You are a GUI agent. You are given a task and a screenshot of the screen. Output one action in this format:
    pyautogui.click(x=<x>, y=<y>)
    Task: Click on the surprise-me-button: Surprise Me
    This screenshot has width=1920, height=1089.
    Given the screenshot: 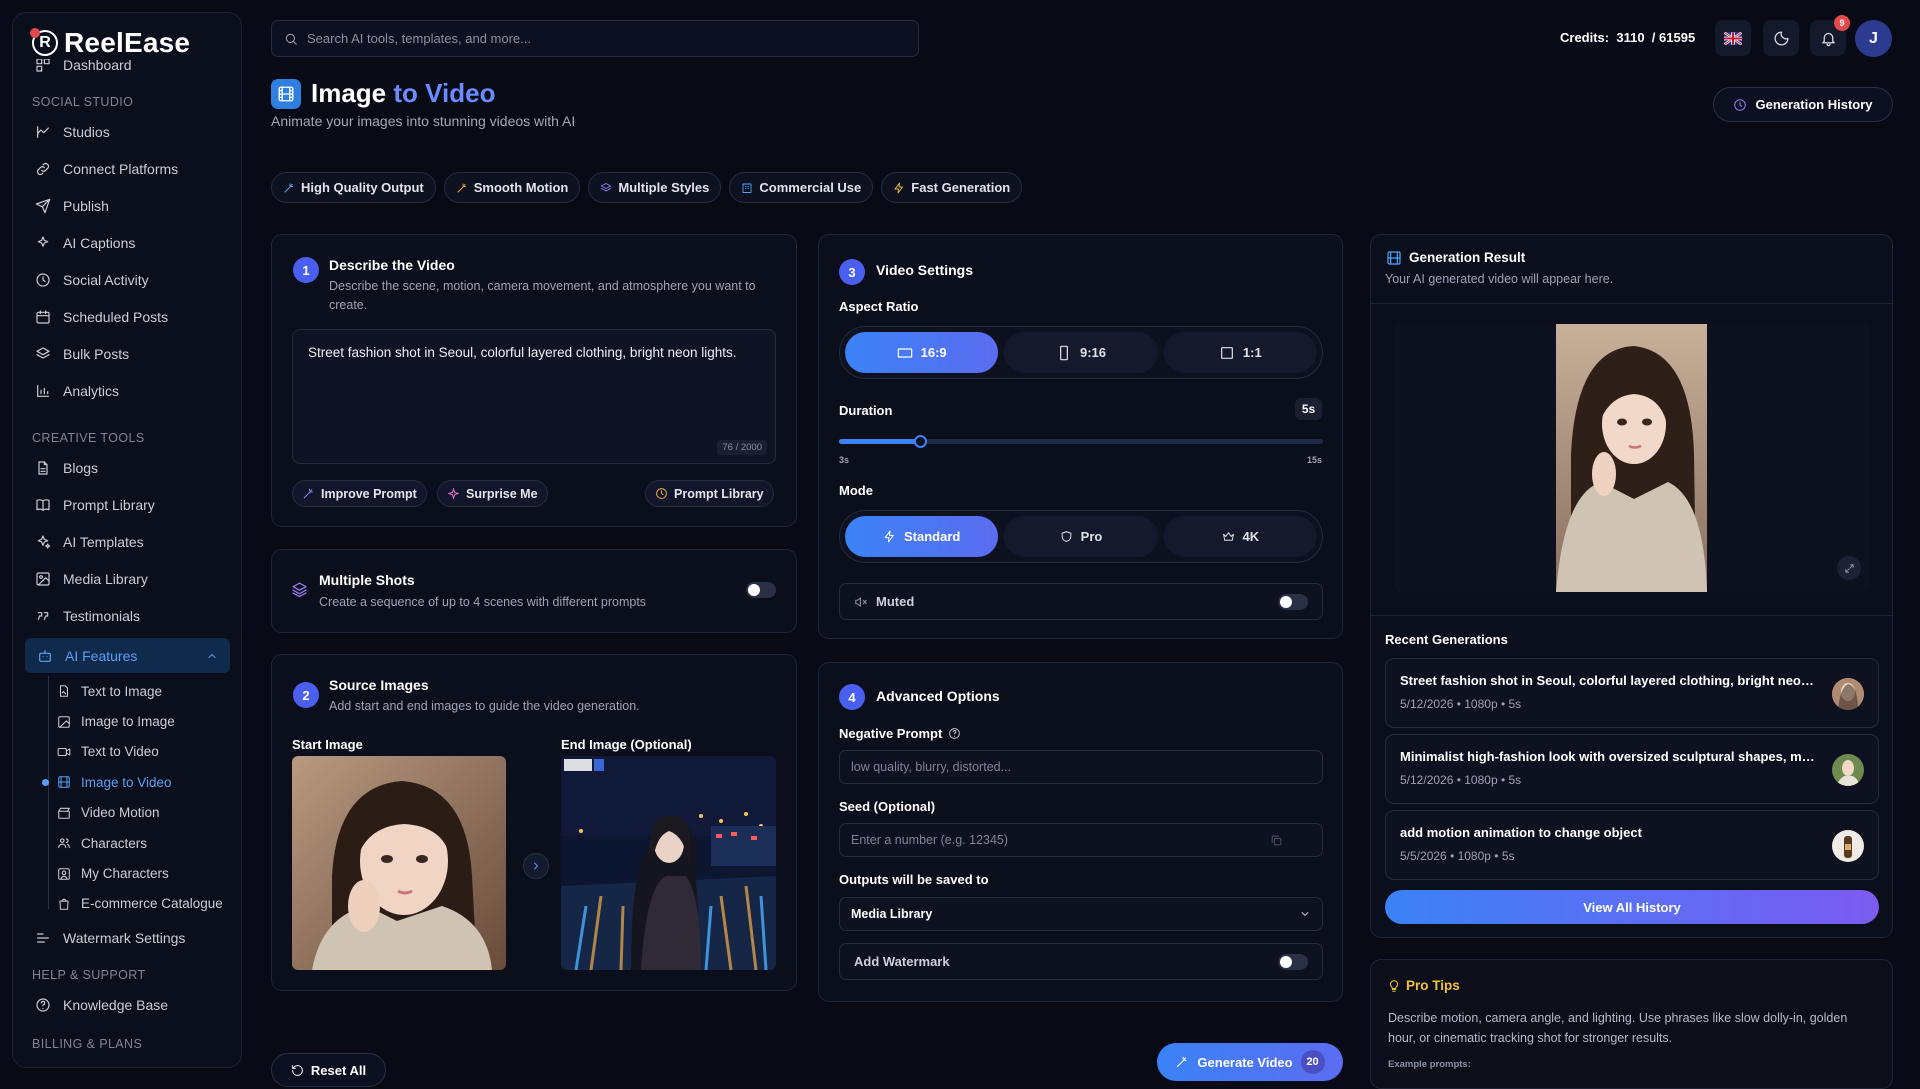 What is the action you would take?
    pyautogui.click(x=492, y=493)
    